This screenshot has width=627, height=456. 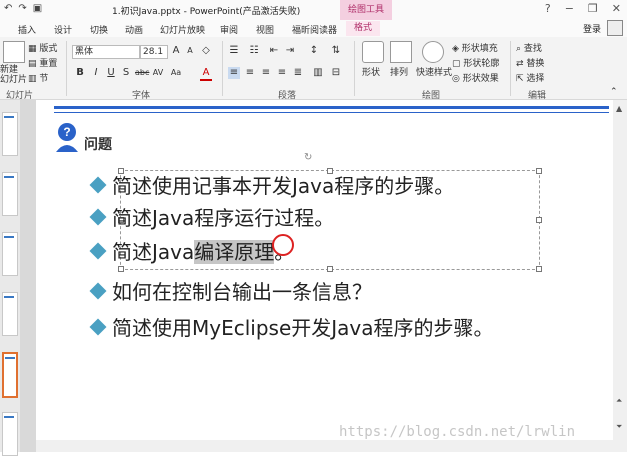 I want to click on decrease-font-icon: A, so click(x=190, y=51).